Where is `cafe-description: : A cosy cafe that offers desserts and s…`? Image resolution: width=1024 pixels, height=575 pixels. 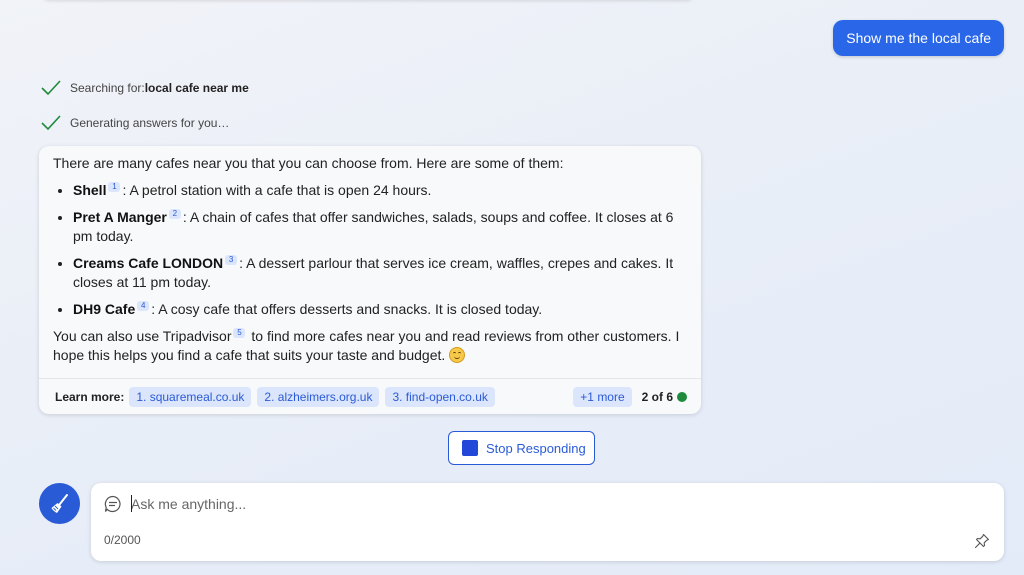
cafe-description: : A cosy cafe that offers desserts and s… is located at coordinates (347, 309).